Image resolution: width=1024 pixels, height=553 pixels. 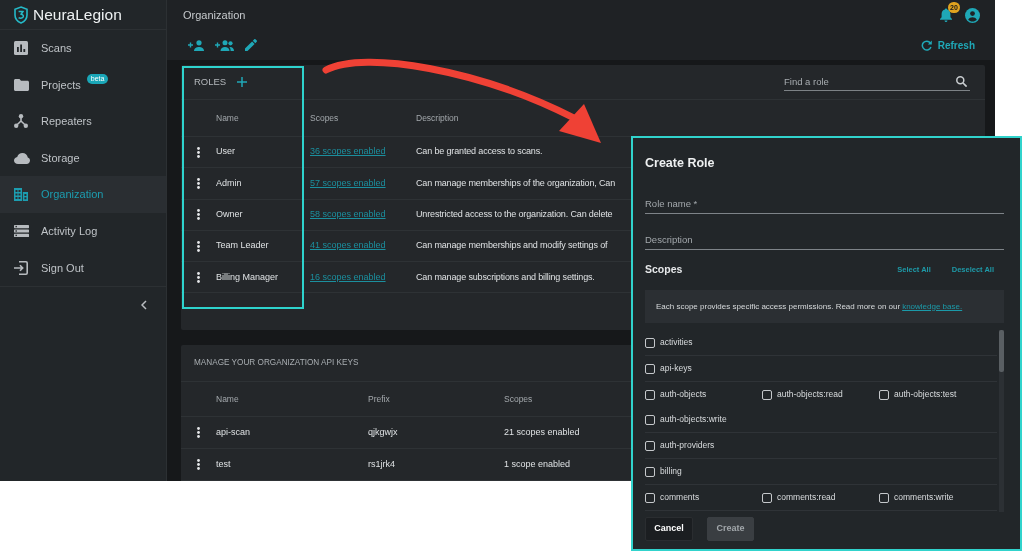 What do you see at coordinates (676, 368) in the screenshot?
I see `scope-label: api-keys` at bounding box center [676, 368].